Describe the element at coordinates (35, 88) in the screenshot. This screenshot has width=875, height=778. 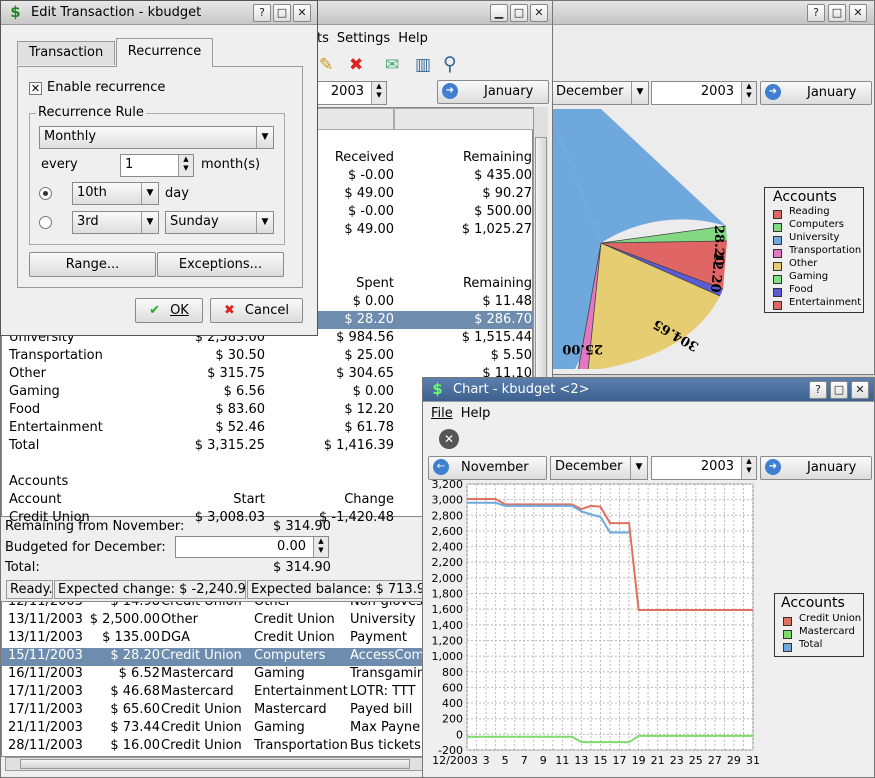
I see `enable-checkbox: ✕` at that location.